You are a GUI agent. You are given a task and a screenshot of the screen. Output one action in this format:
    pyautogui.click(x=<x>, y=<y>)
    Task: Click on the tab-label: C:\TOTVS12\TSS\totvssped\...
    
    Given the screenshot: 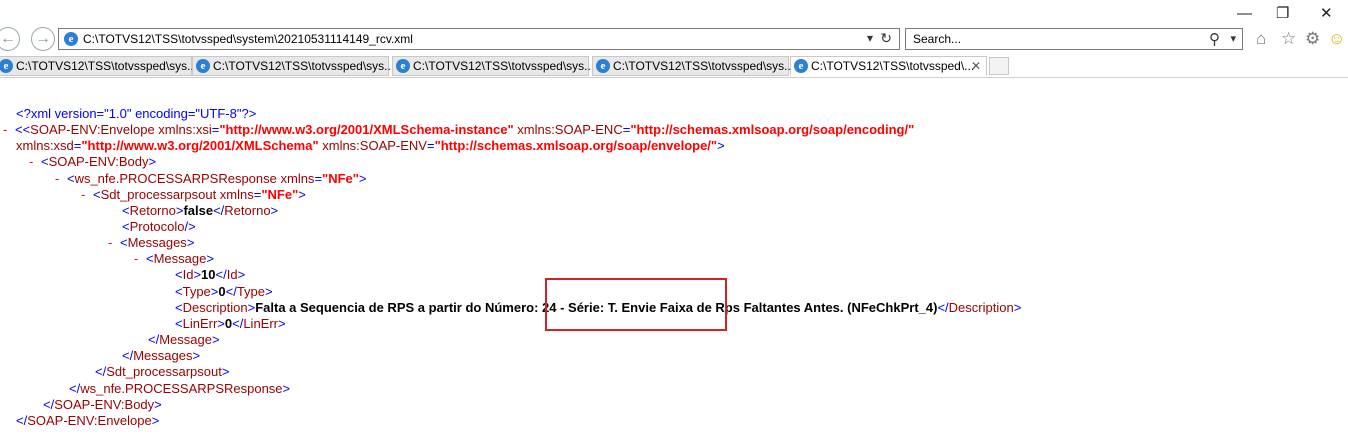 What is the action you would take?
    pyautogui.click(x=893, y=66)
    